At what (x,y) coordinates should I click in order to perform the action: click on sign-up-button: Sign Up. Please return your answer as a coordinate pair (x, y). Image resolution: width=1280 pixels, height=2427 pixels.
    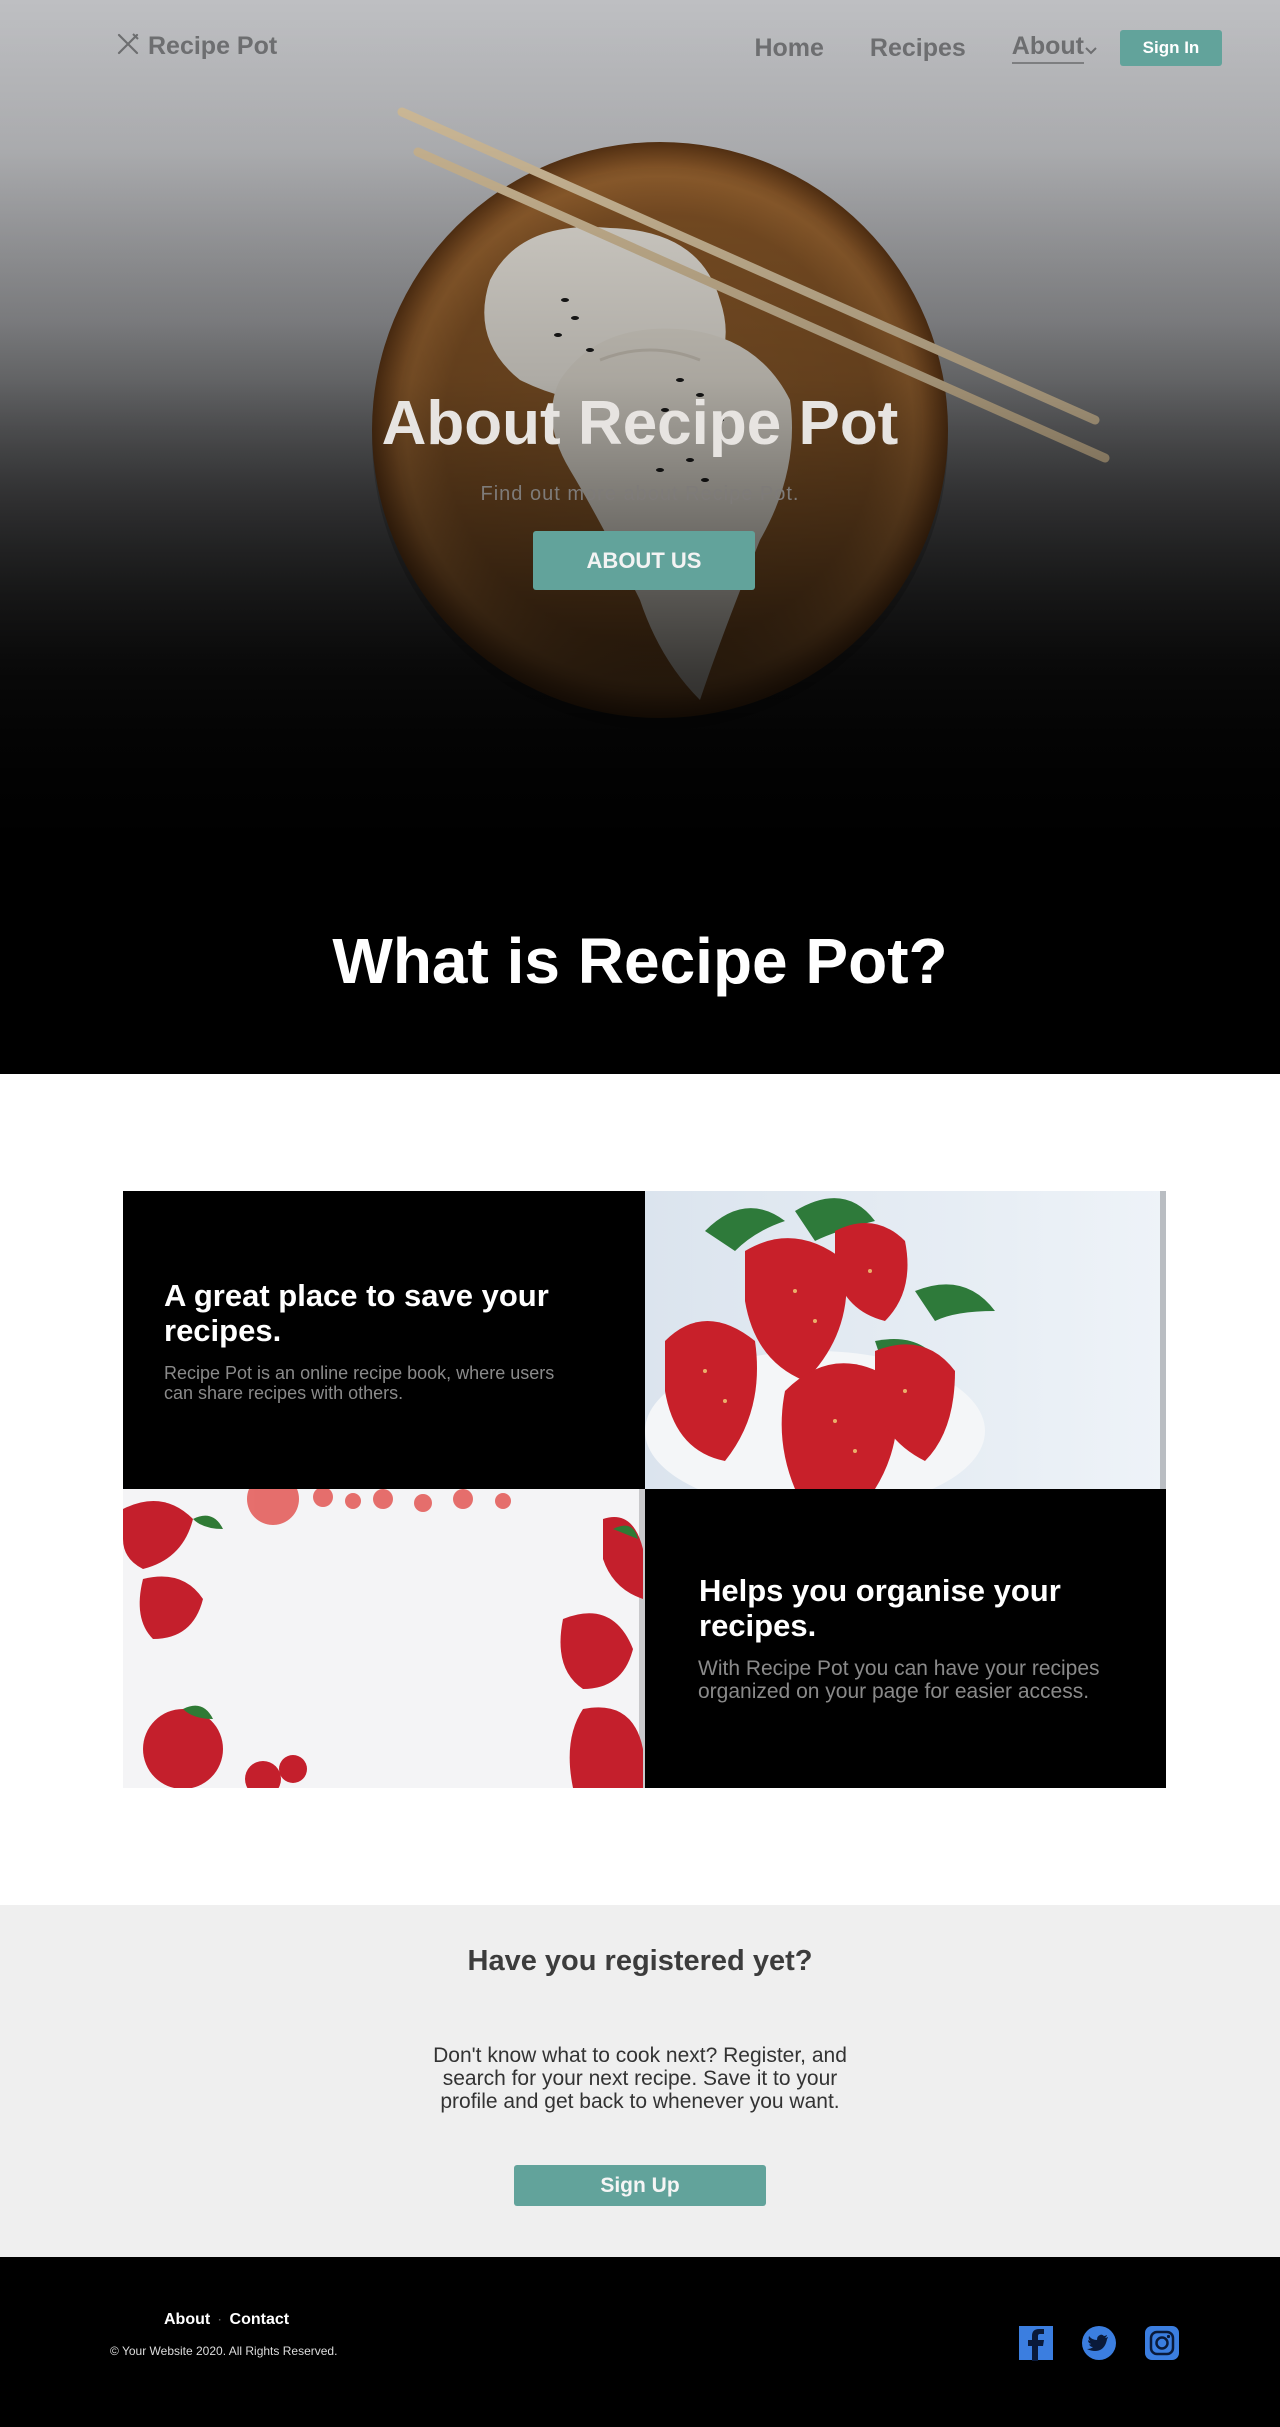
    Looking at the image, I should click on (640, 2185).